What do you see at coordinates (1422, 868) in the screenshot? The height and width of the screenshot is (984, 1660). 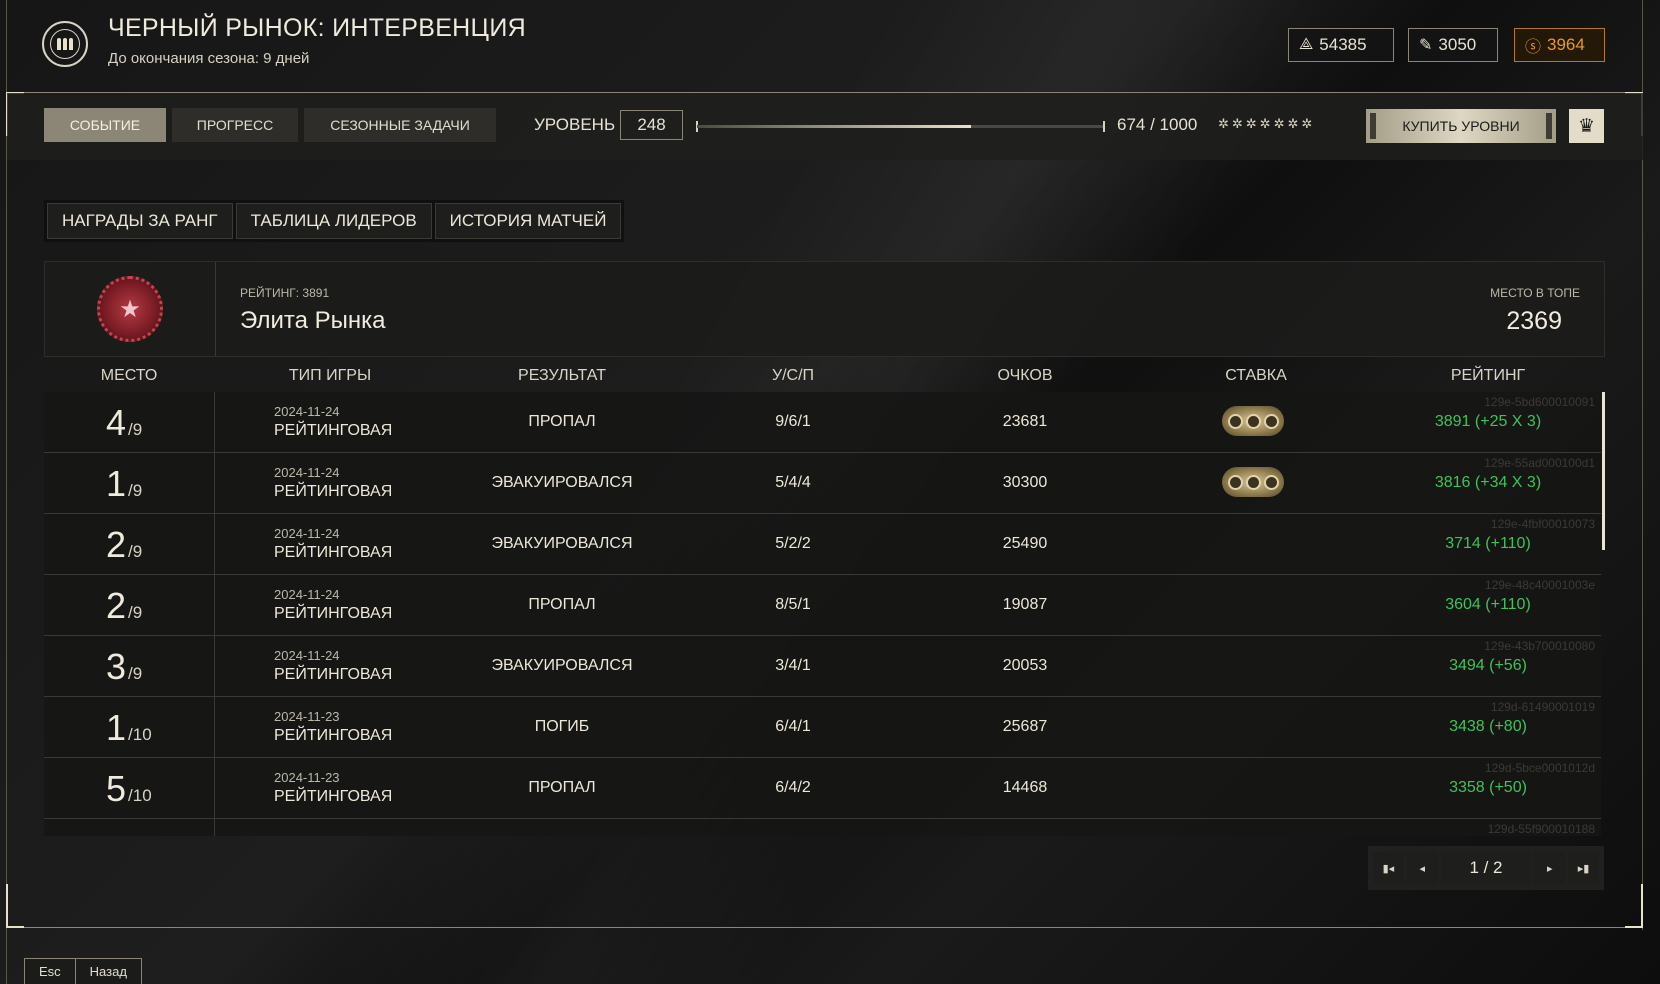 I see `prev-page-icon: ◂` at bounding box center [1422, 868].